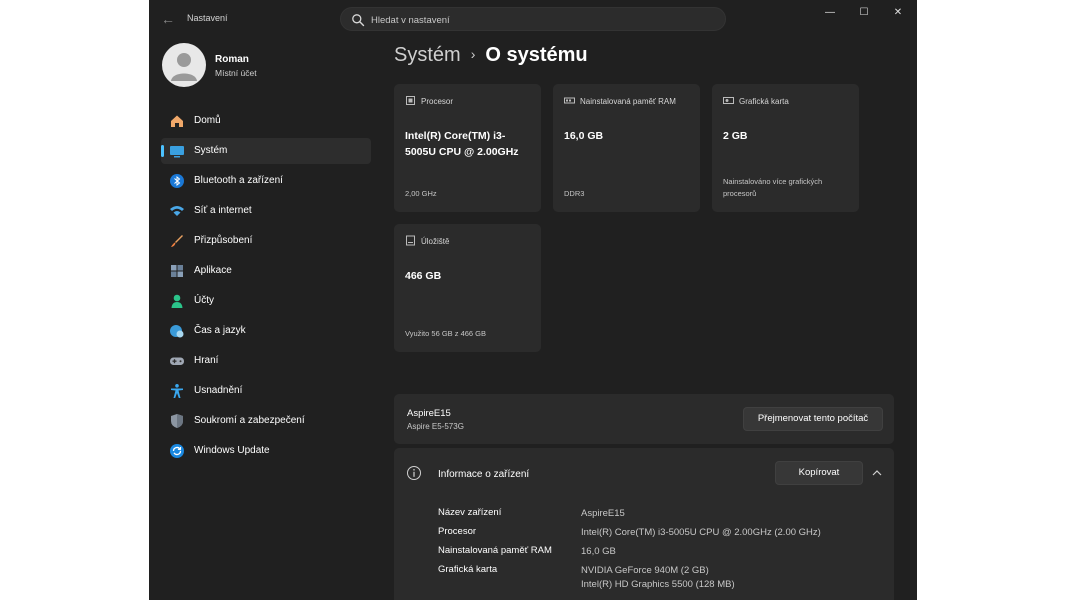  I want to click on card-value: 16,0 GB, so click(584, 136).